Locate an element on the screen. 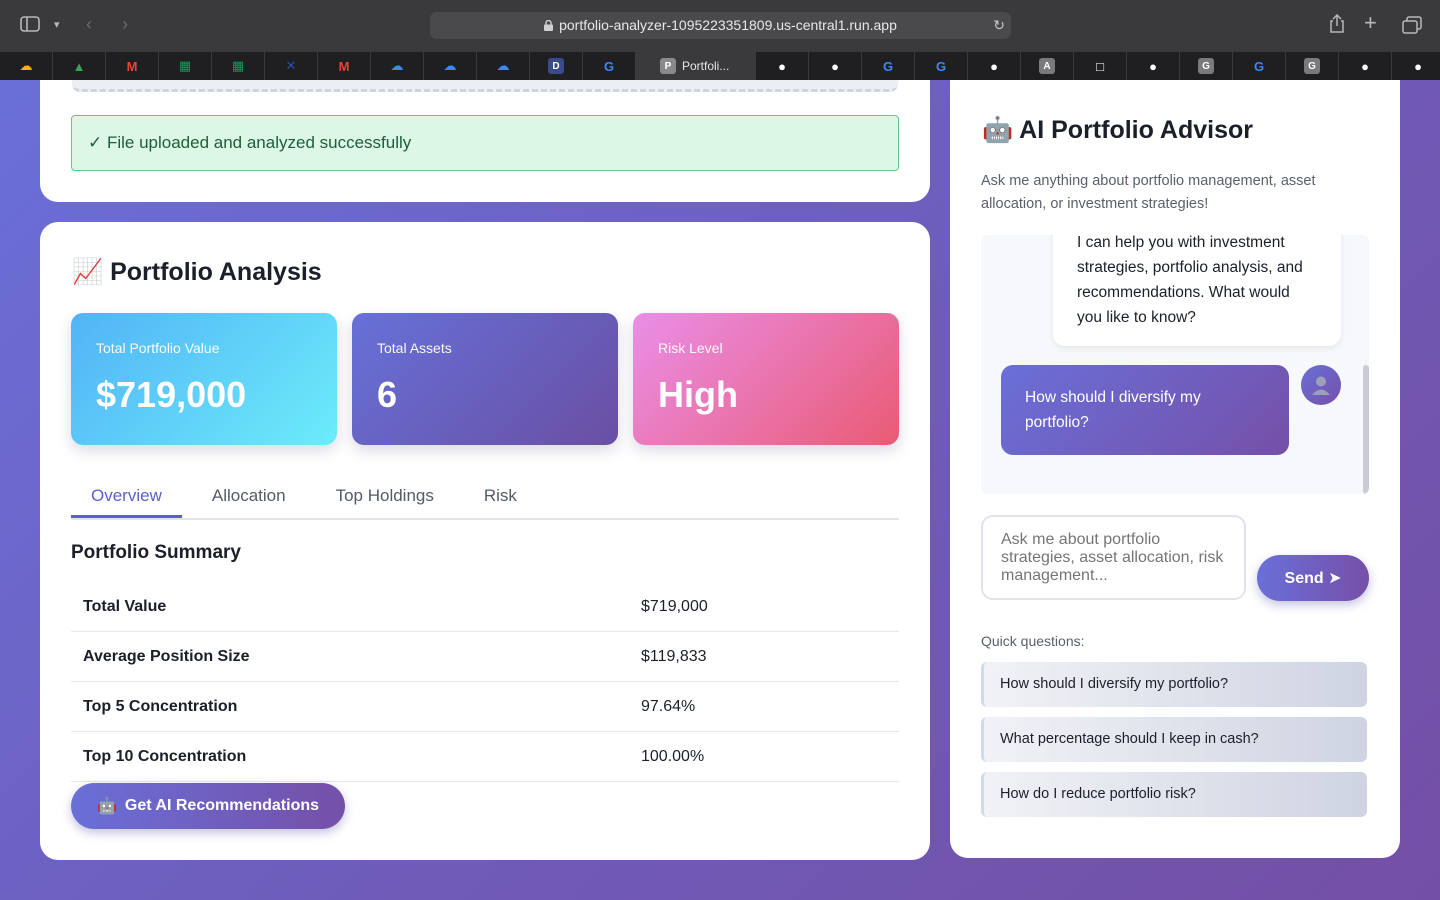 The height and width of the screenshot is (900, 1440). gmail-icon: M is located at coordinates (132, 66).